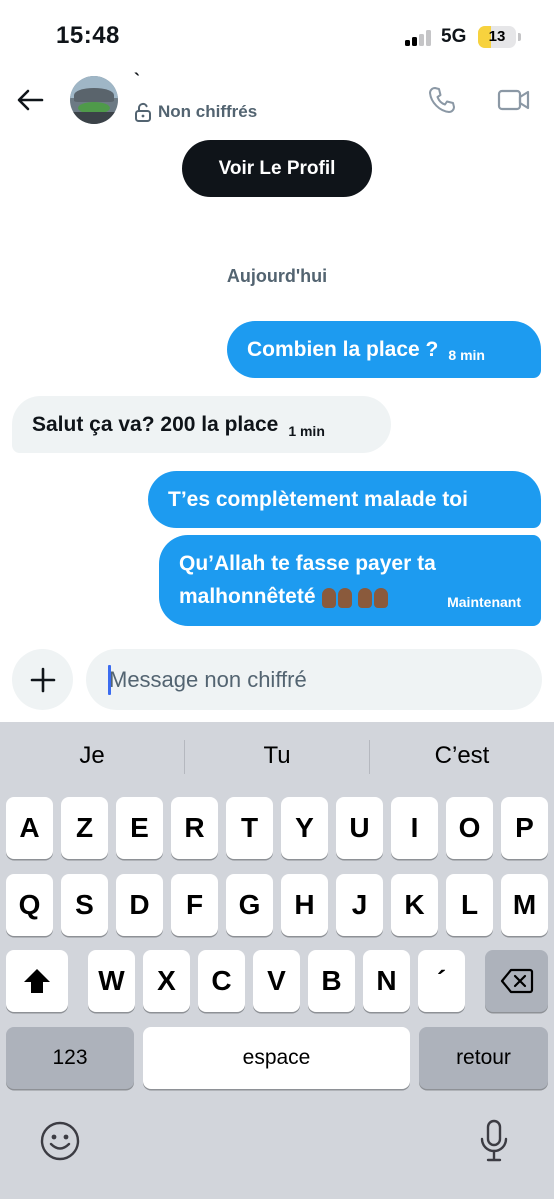 This screenshot has height=1199, width=554. Describe the element at coordinates (70, 1058) in the screenshot. I see `numbers-key: 123` at that location.